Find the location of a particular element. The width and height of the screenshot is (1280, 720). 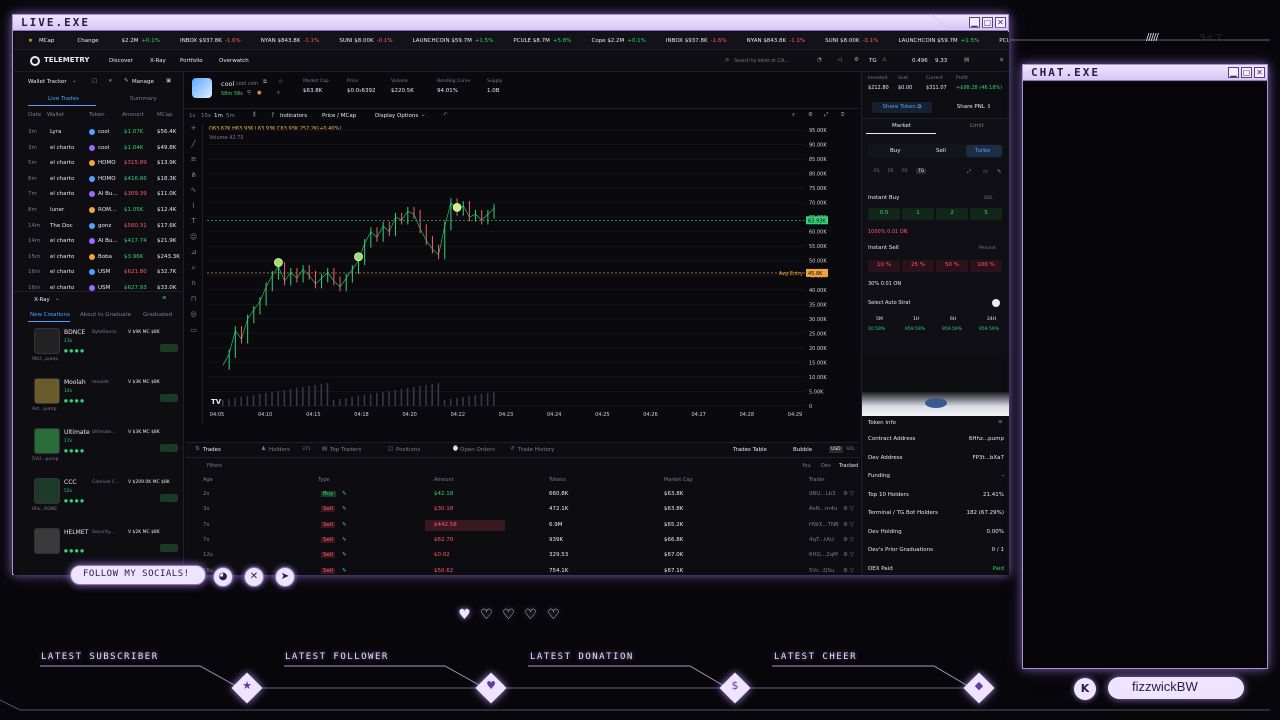

tab-about-to-graduate: About to Graduate is located at coordinates (105, 315).